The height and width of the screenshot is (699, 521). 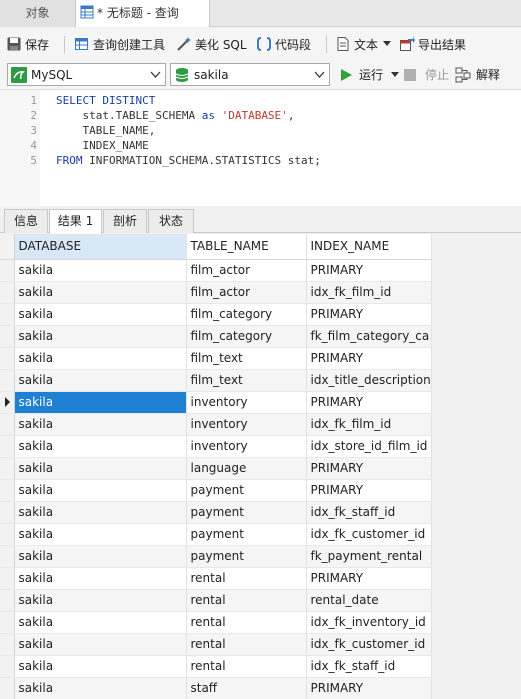 I want to click on table-row: sakila film_category PRIMARY, so click(x=216, y=314).